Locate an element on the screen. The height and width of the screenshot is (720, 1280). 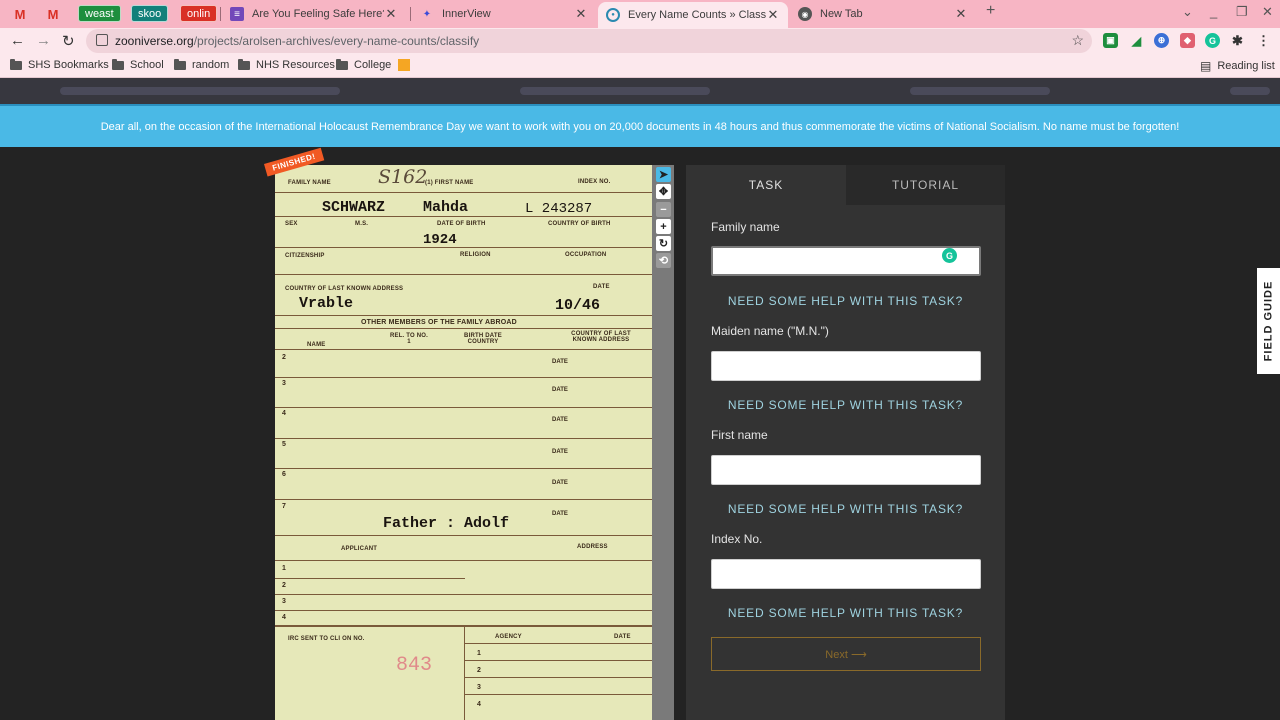
pinned-tab-weast: weast is located at coordinates (99, 13).